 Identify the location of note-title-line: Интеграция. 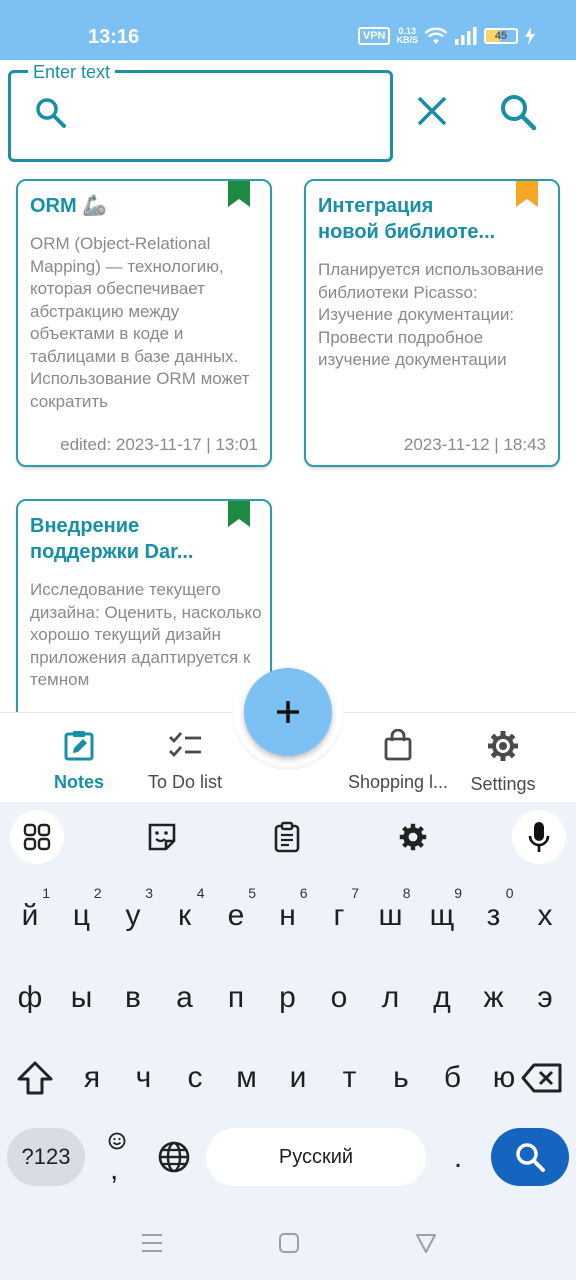
(376, 206).